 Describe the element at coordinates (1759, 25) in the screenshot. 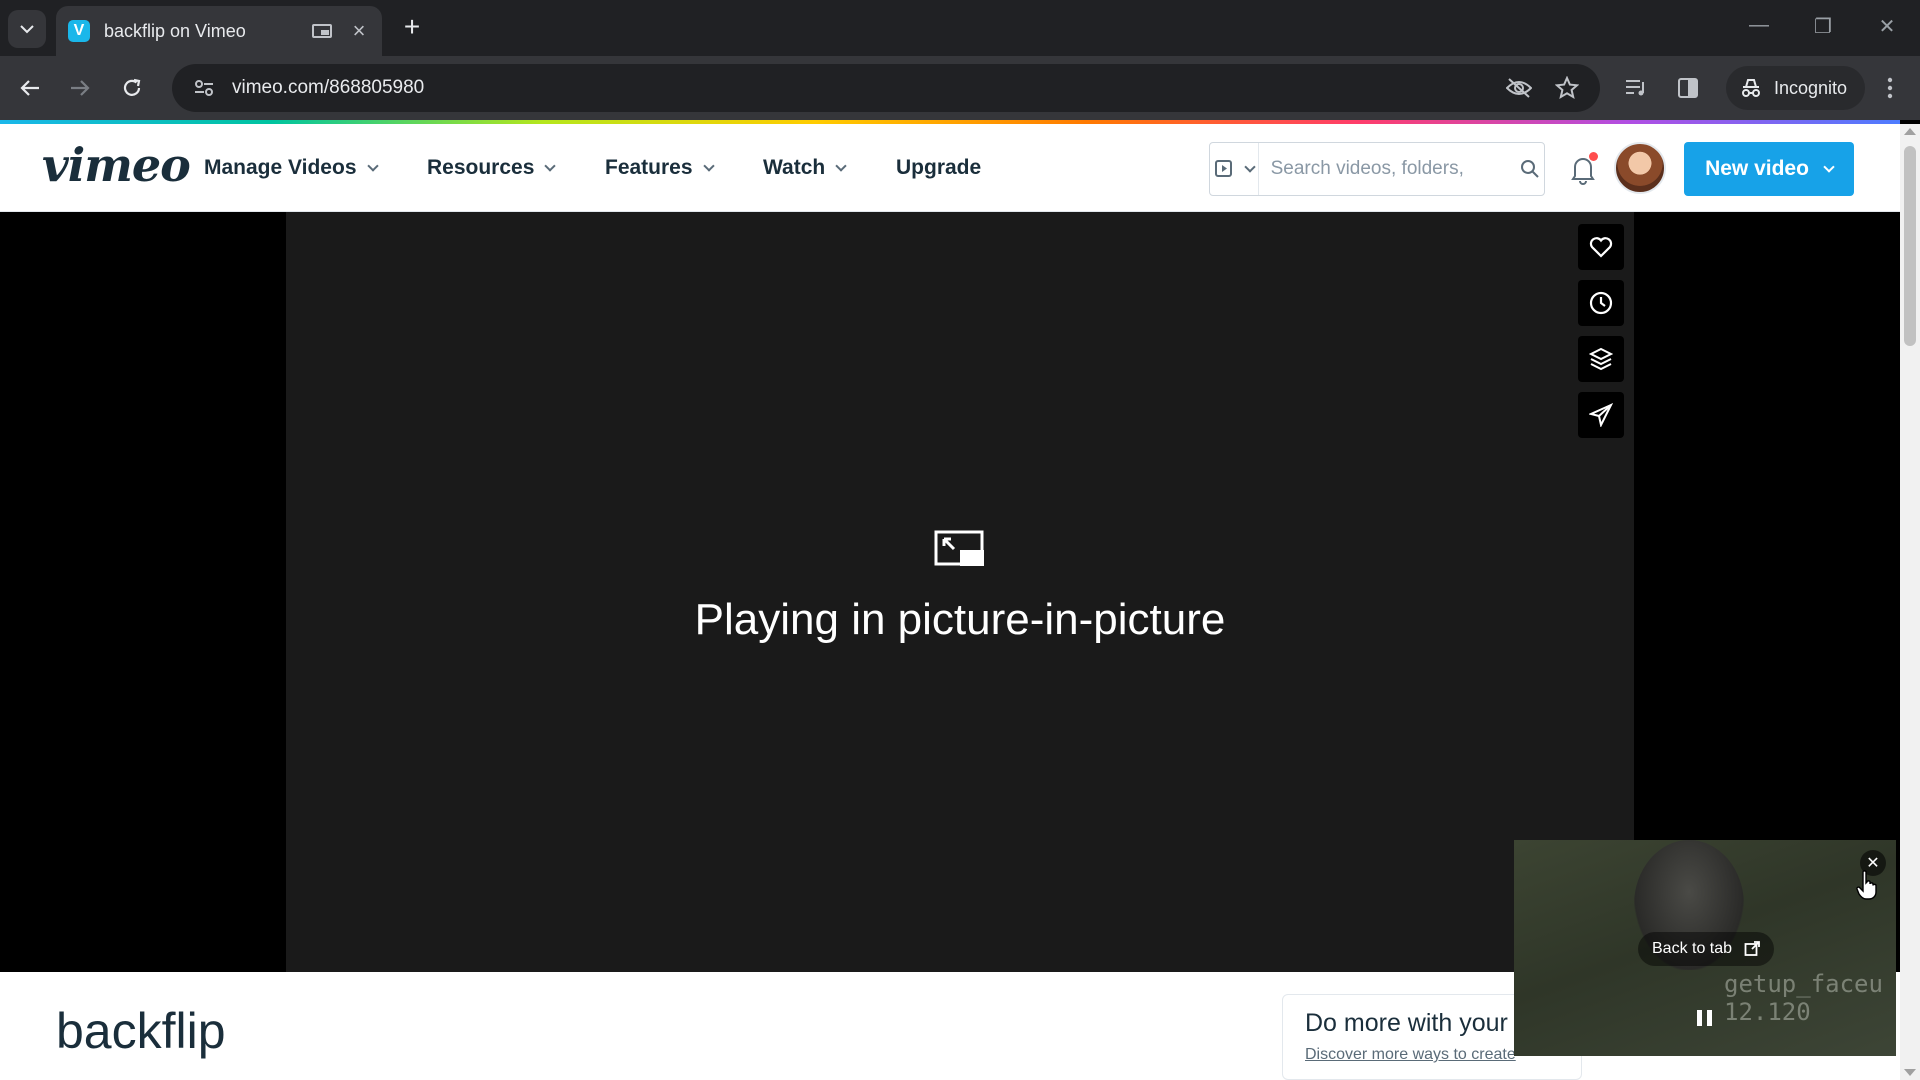

I see `minimize-icon: —` at that location.